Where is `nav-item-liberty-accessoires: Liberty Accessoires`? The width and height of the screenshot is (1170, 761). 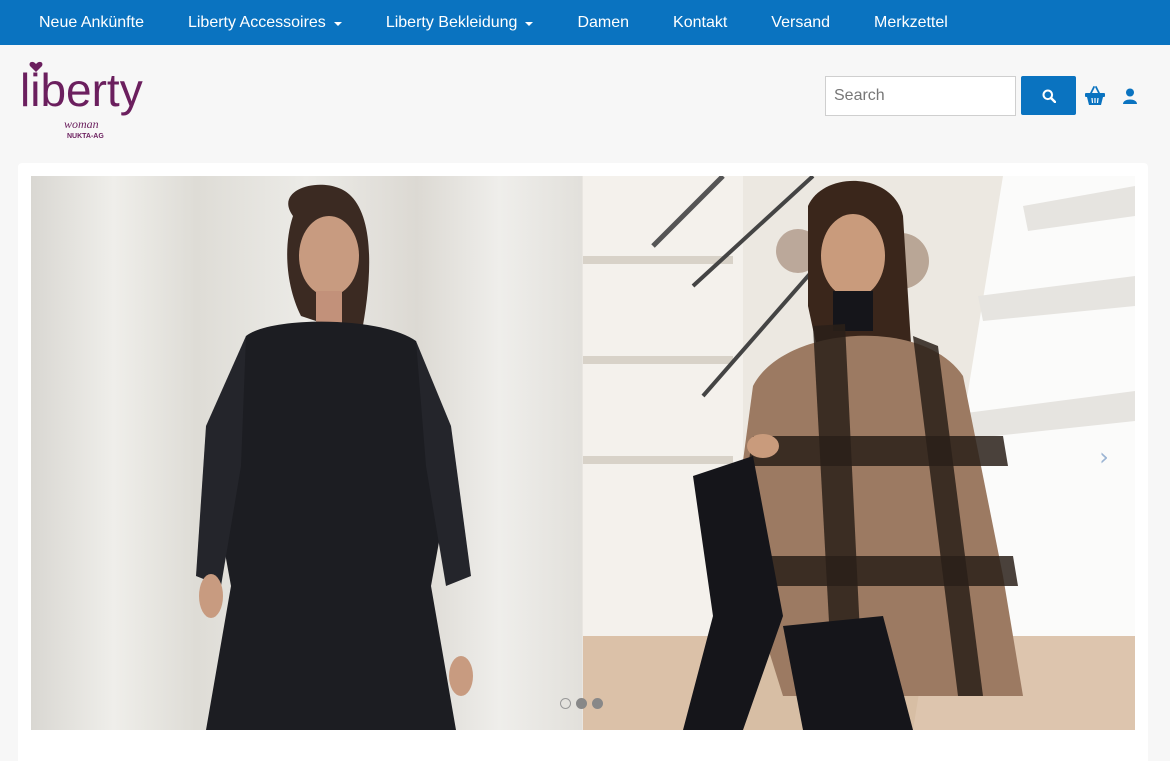 nav-item-liberty-accessoires: Liberty Accessoires is located at coordinates (265, 22).